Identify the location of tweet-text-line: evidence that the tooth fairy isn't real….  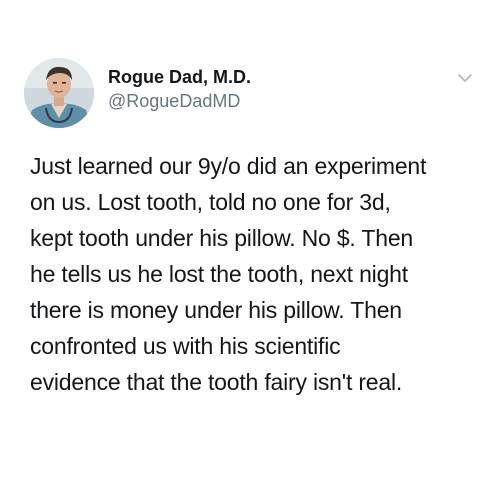
(216, 382).